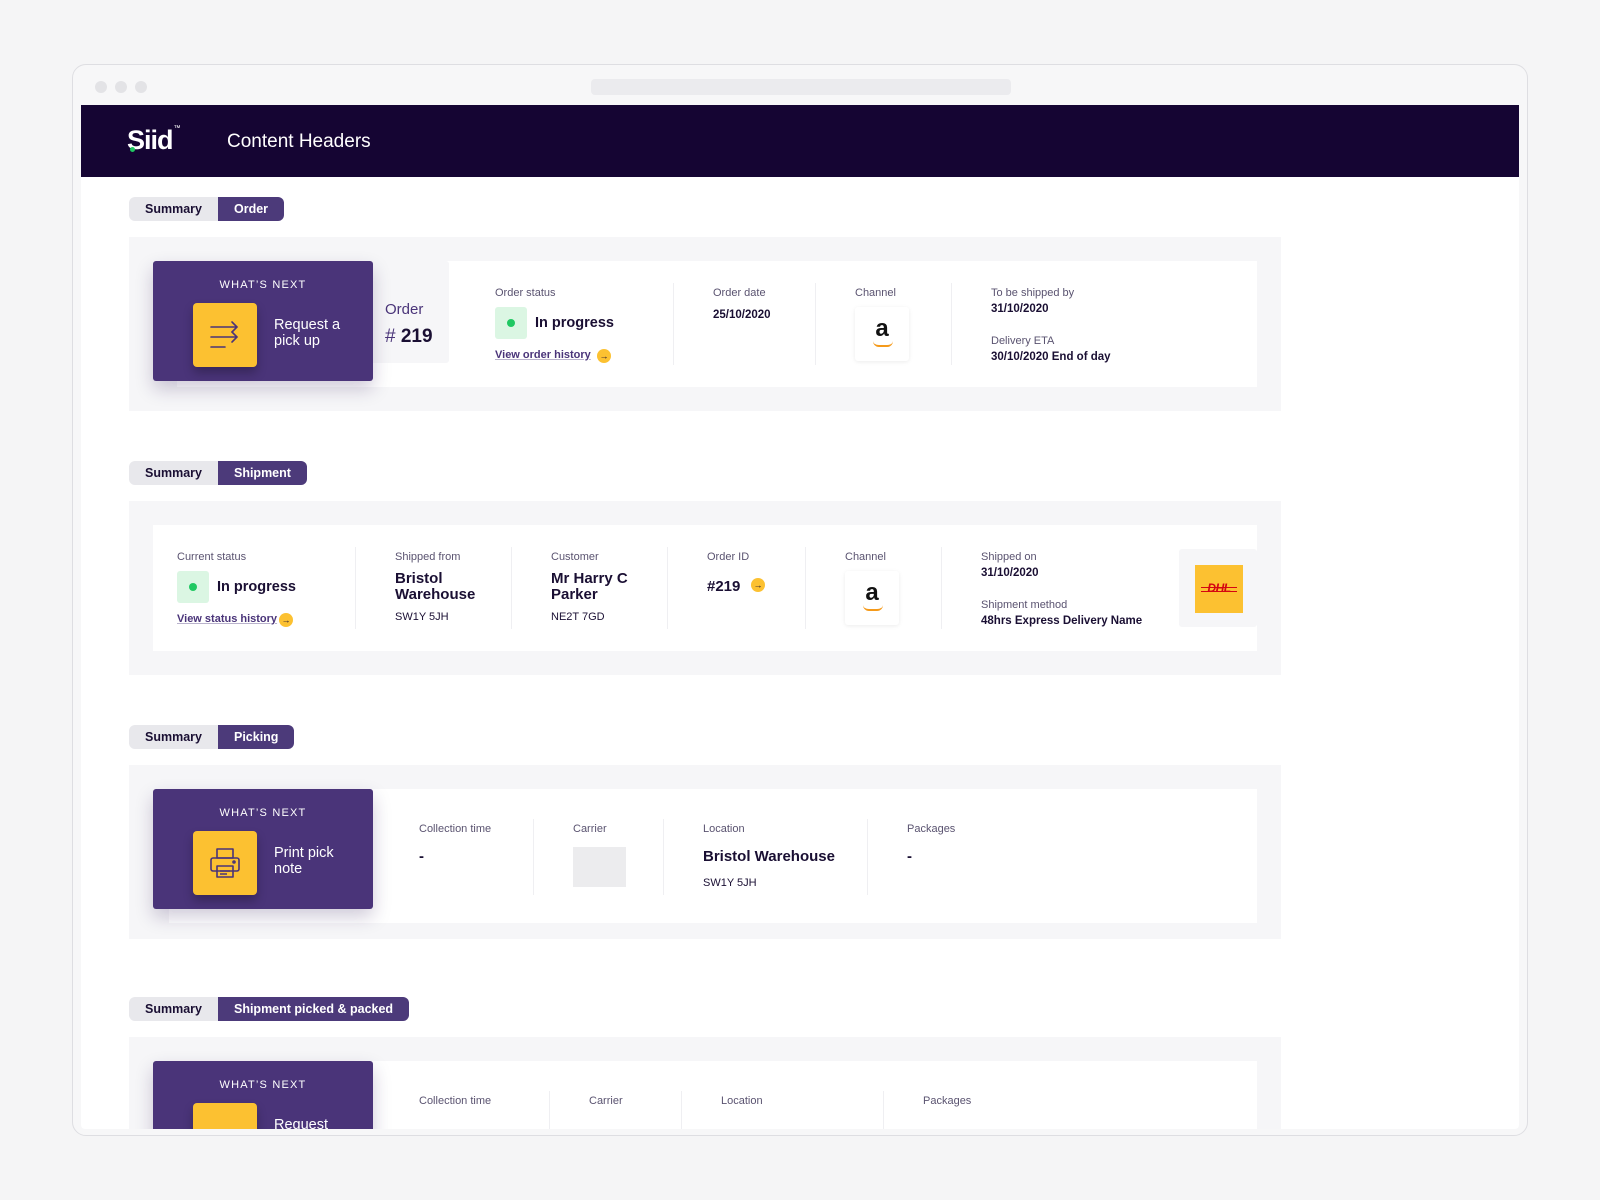 The image size is (1600, 1200). Describe the element at coordinates (769, 856) in the screenshot. I see `location-value: Bristol Warehouse` at that location.